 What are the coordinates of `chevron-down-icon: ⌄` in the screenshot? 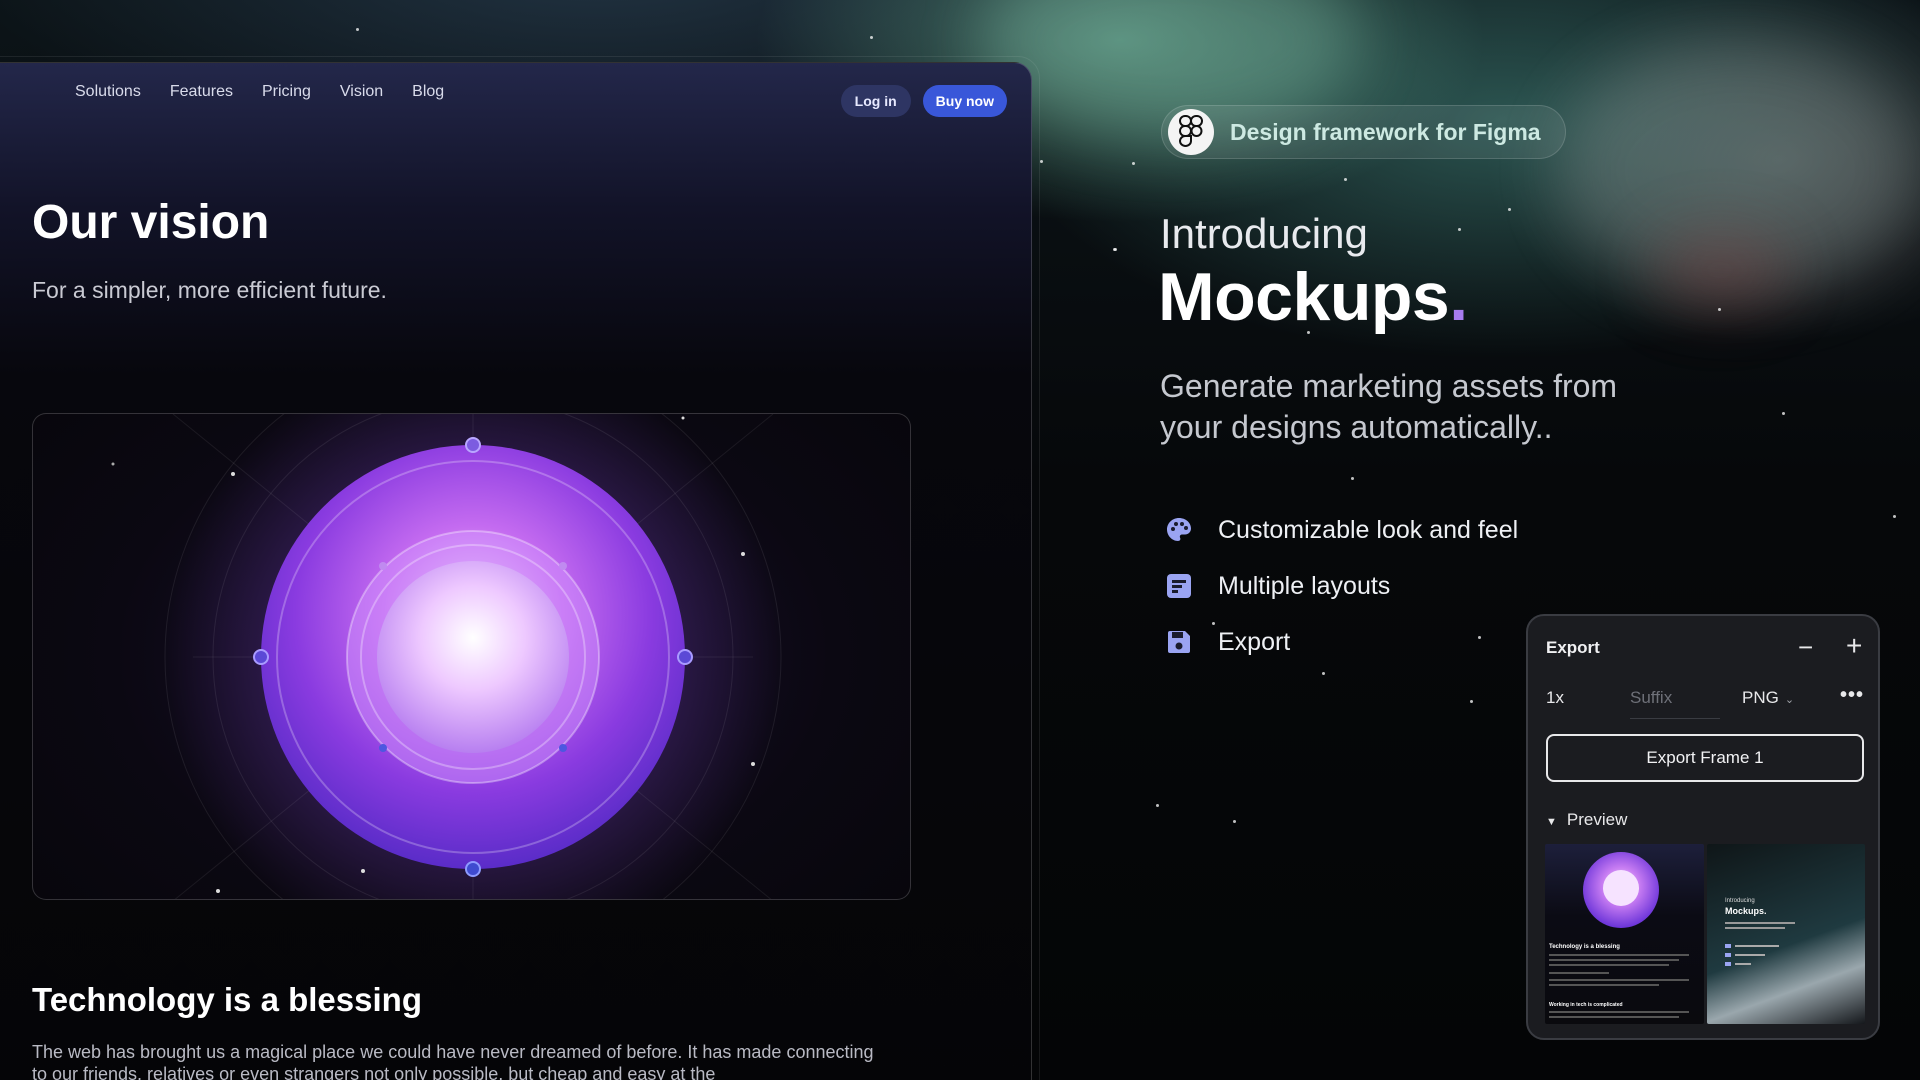 It's located at (1789, 700).